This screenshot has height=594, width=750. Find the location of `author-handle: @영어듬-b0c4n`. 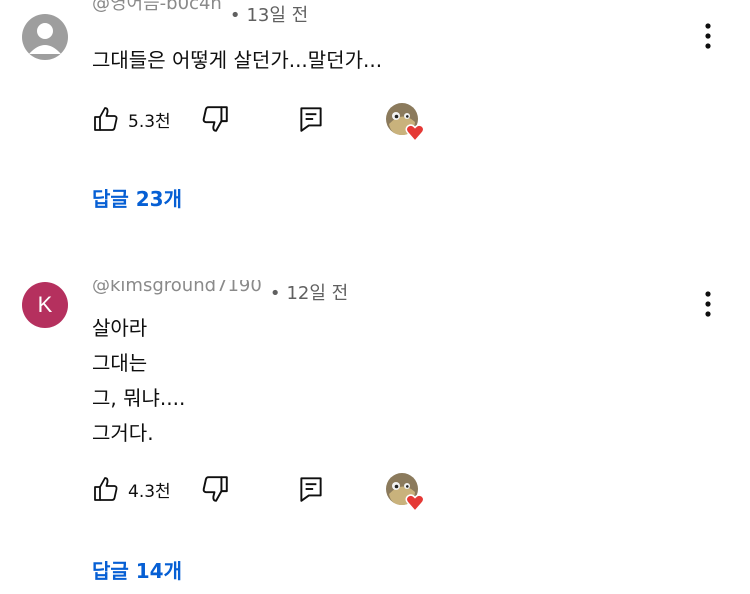

author-handle: @영어듬-b0c4n is located at coordinates (157, 11).